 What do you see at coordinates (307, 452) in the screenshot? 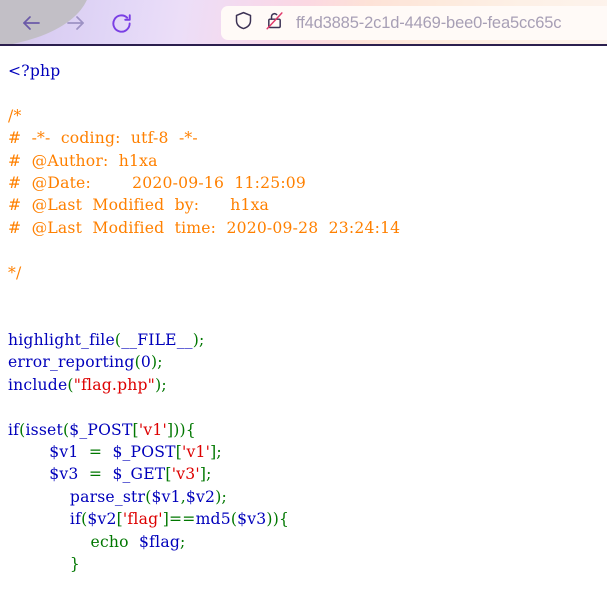
I see `code-line: $v1 = $_POST['v1'];` at bounding box center [307, 452].